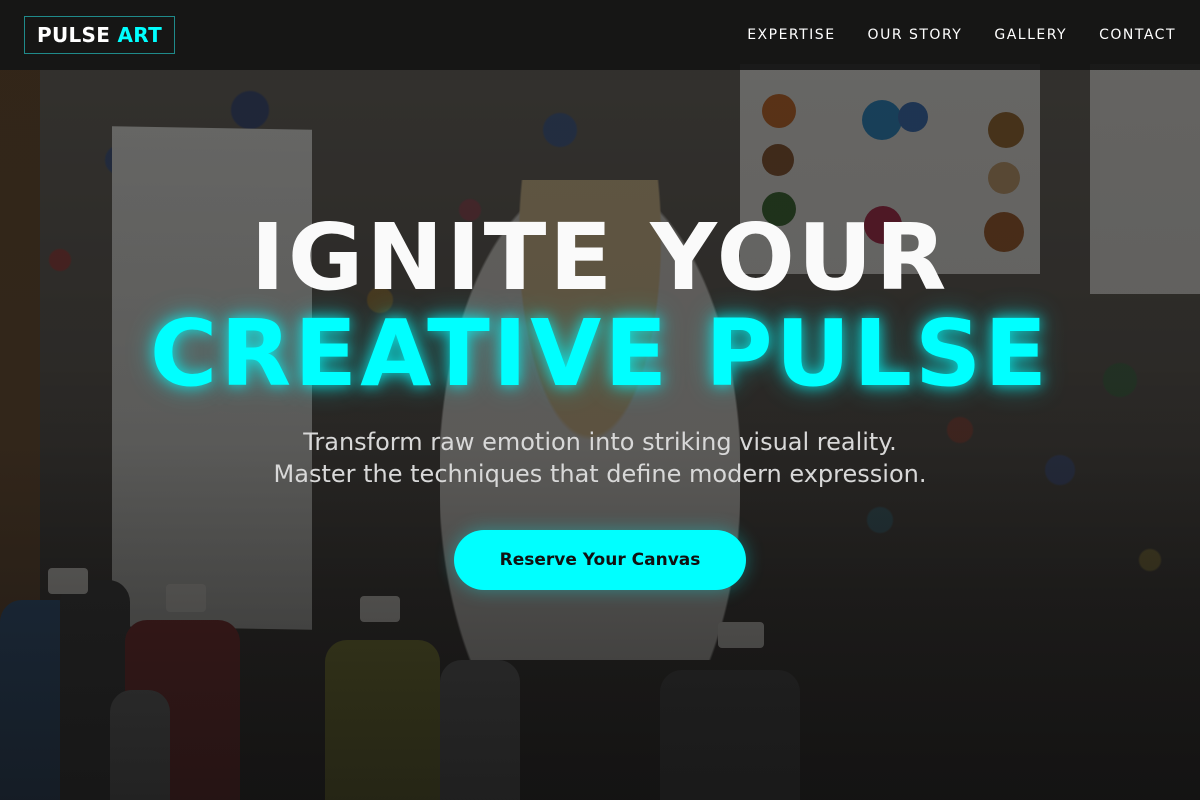  I want to click on logo-accent-text: ART, so click(140, 35).